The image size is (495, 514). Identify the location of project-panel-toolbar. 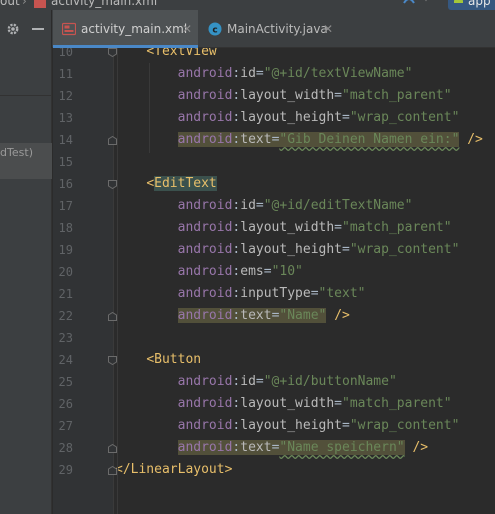
(26, 29).